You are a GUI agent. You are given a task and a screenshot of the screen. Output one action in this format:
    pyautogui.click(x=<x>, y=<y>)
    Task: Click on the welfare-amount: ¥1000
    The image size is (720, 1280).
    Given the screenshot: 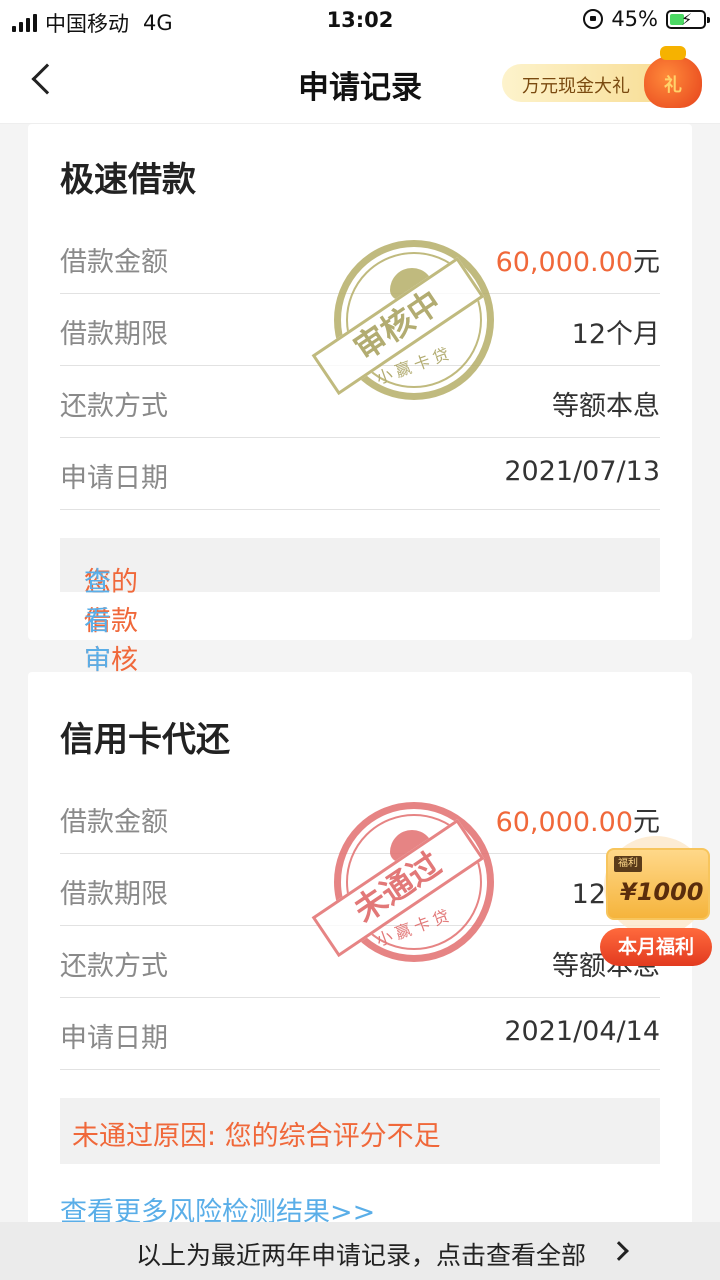 What is the action you would take?
    pyautogui.click(x=662, y=892)
    